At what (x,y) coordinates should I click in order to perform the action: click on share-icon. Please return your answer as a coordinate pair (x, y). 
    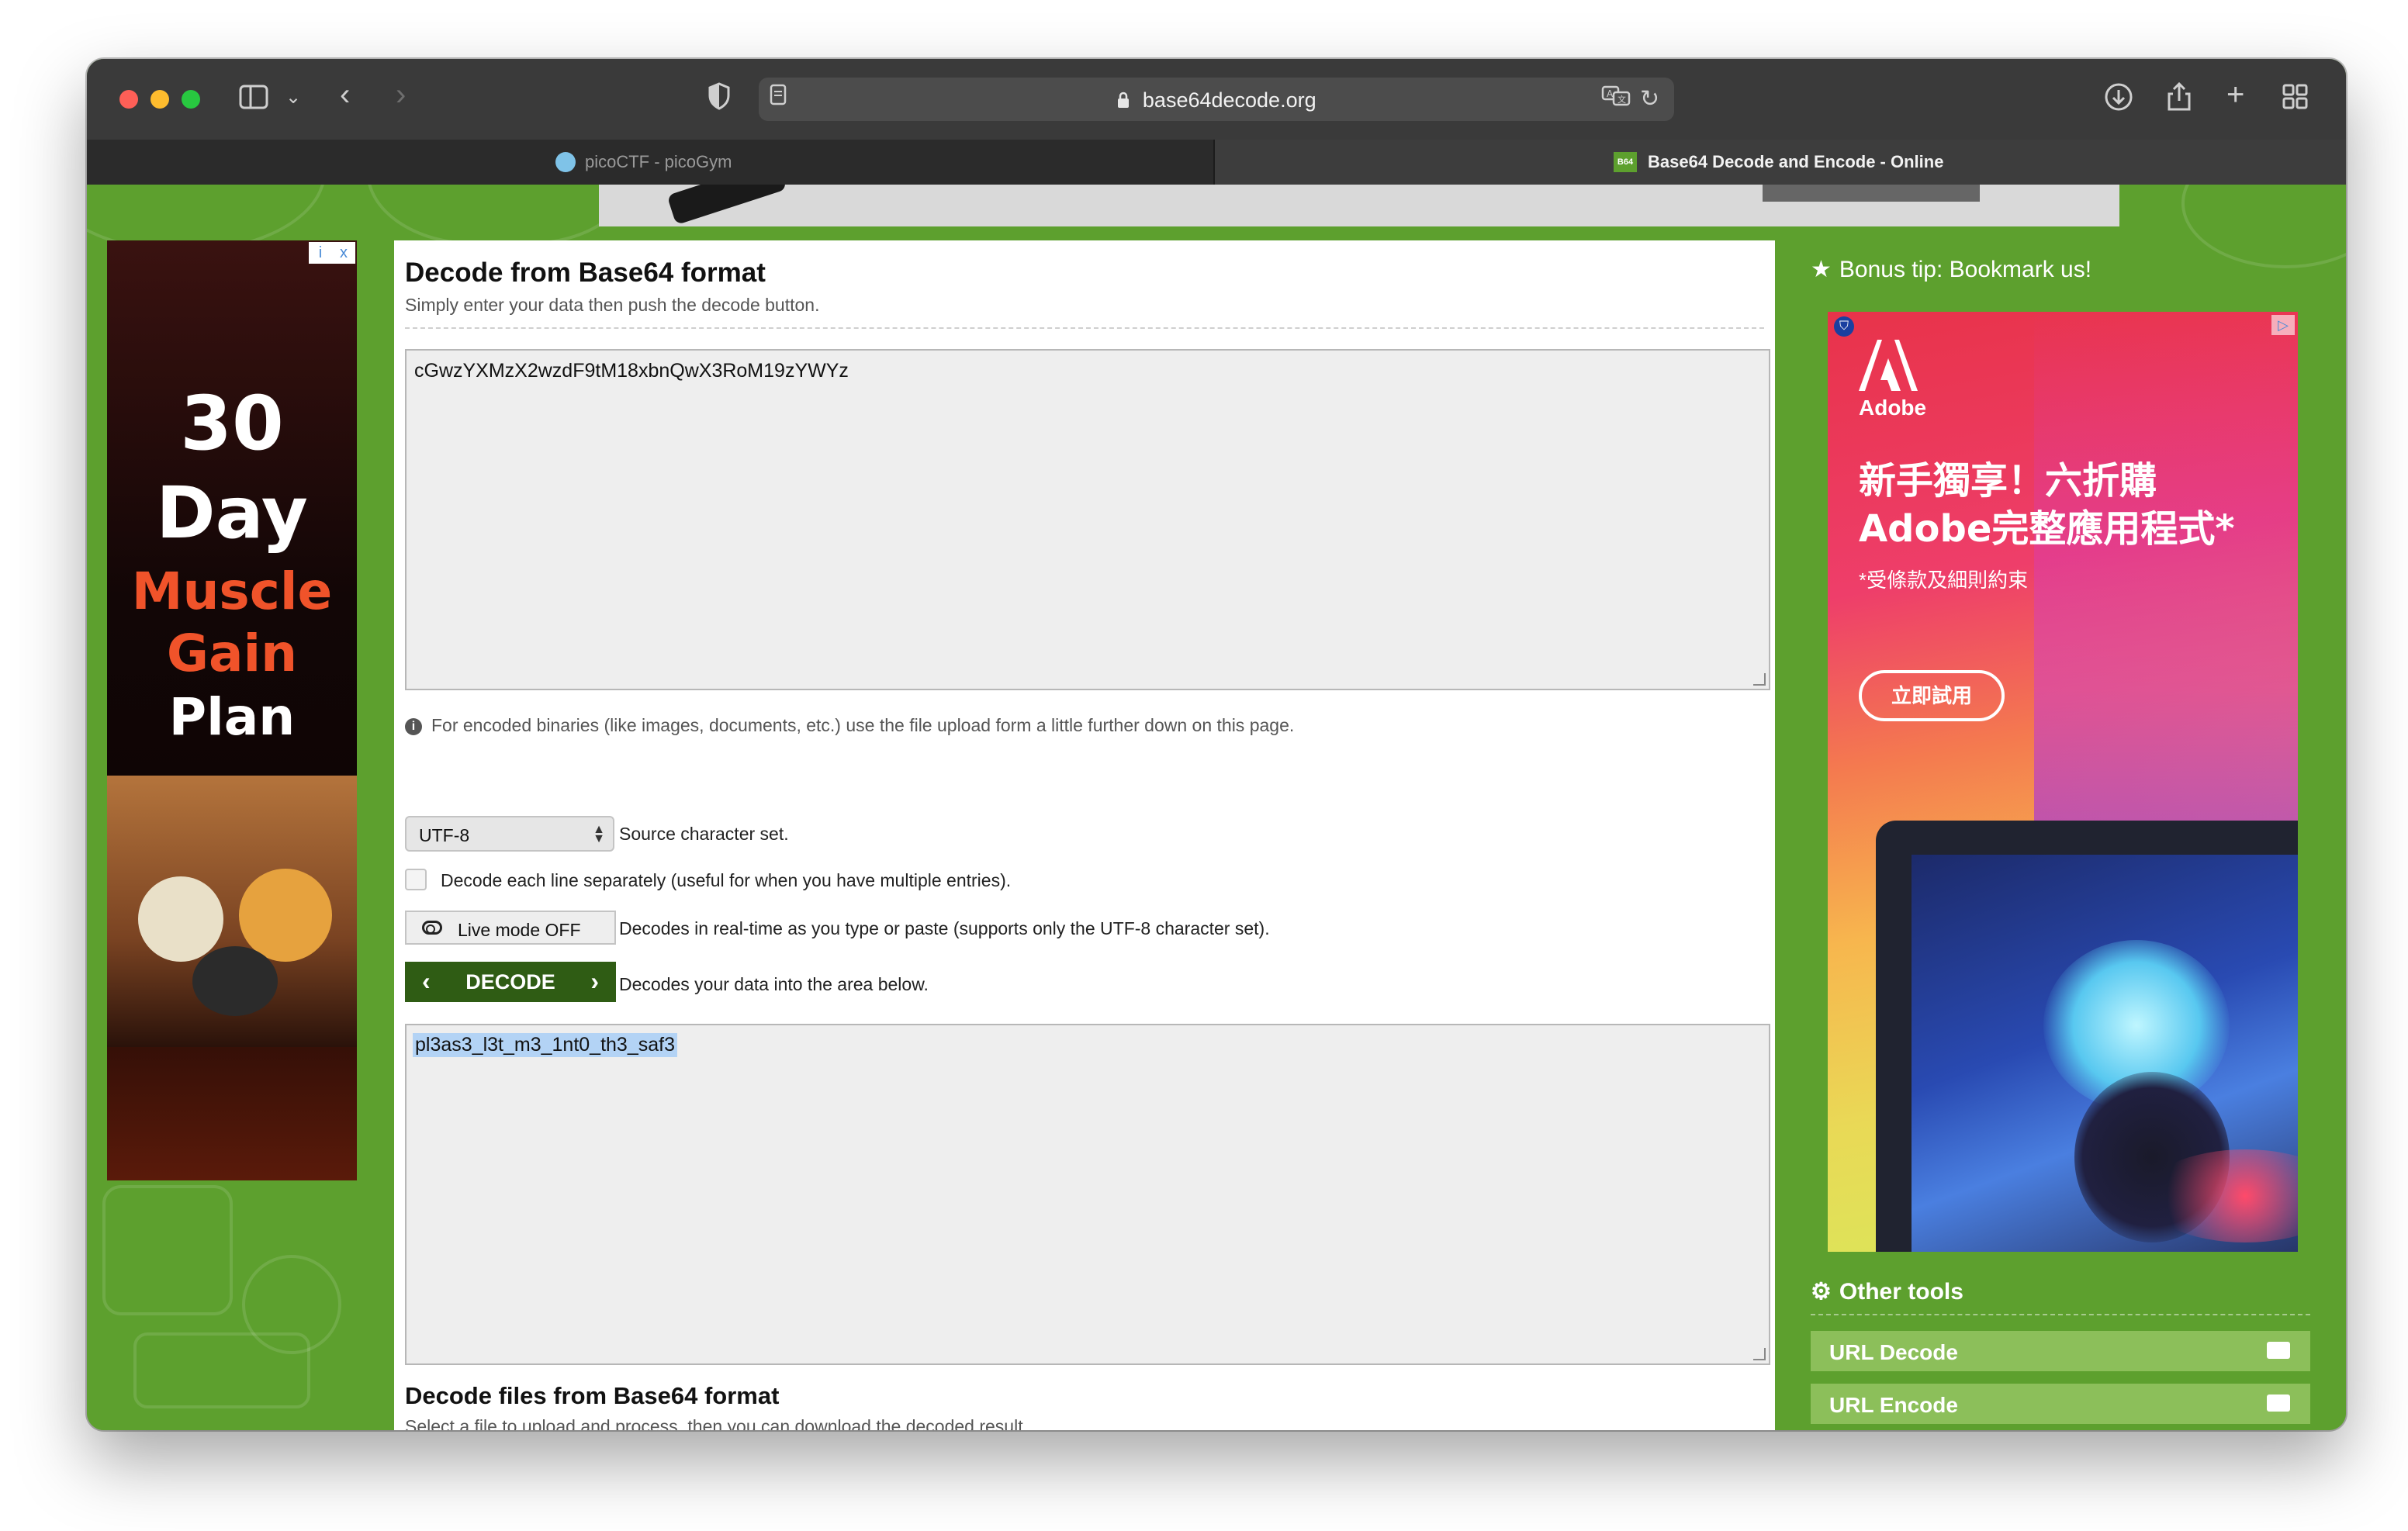
    Looking at the image, I should click on (2179, 100).